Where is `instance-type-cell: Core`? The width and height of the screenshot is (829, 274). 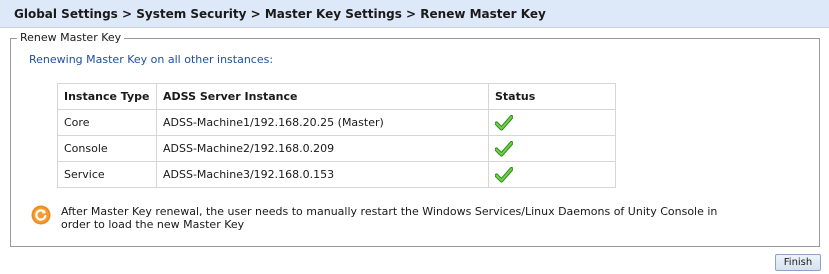
instance-type-cell: Core is located at coordinates (107, 122).